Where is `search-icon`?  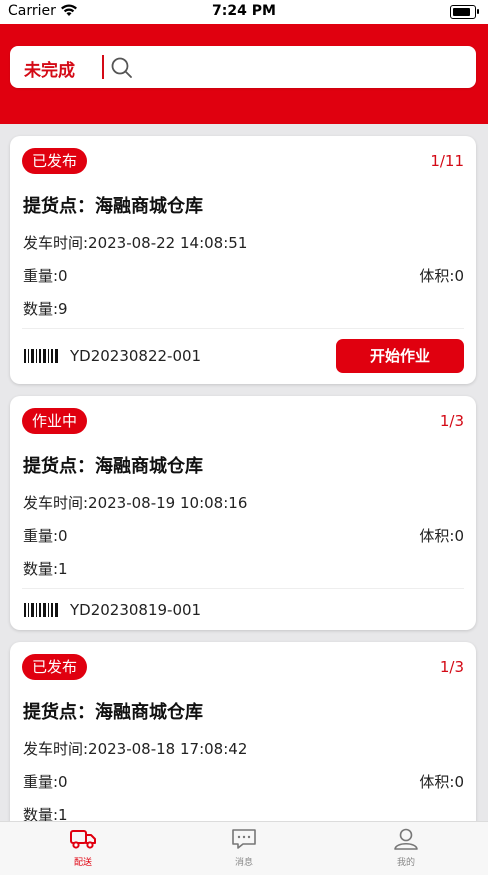 search-icon is located at coordinates (122, 68).